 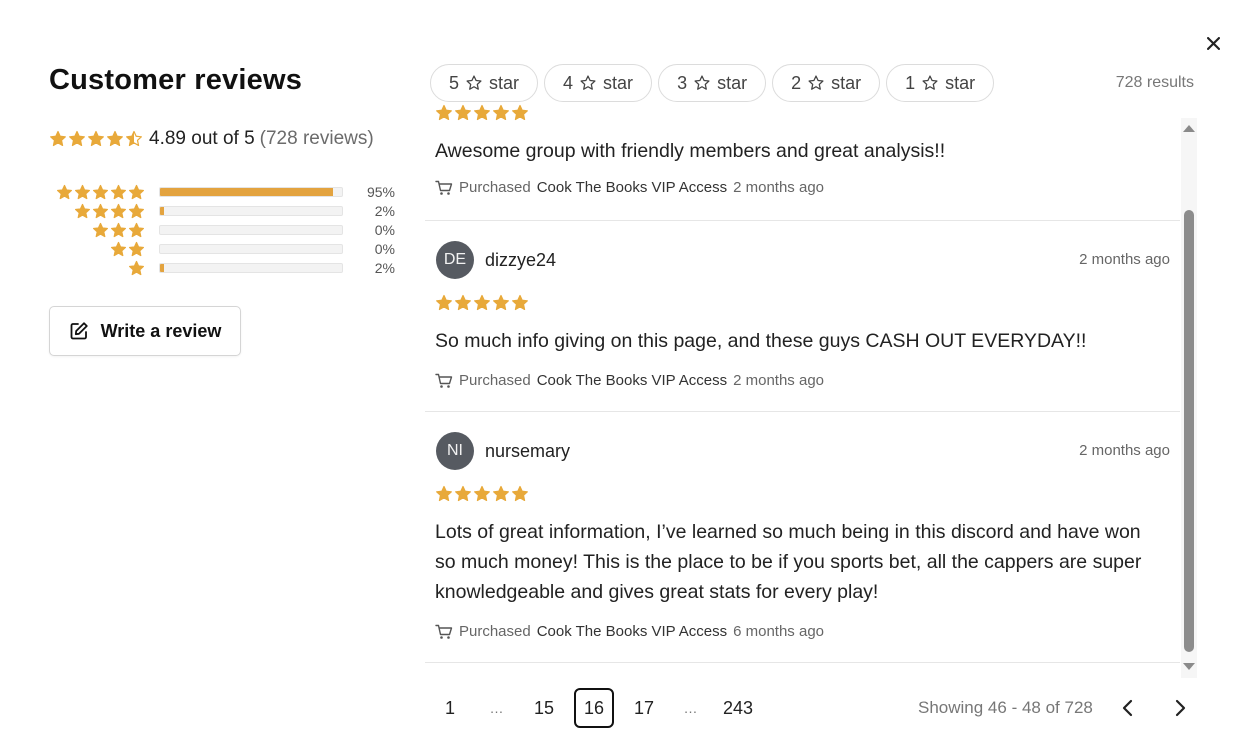 I want to click on filter-number: 4, so click(x=568, y=82).